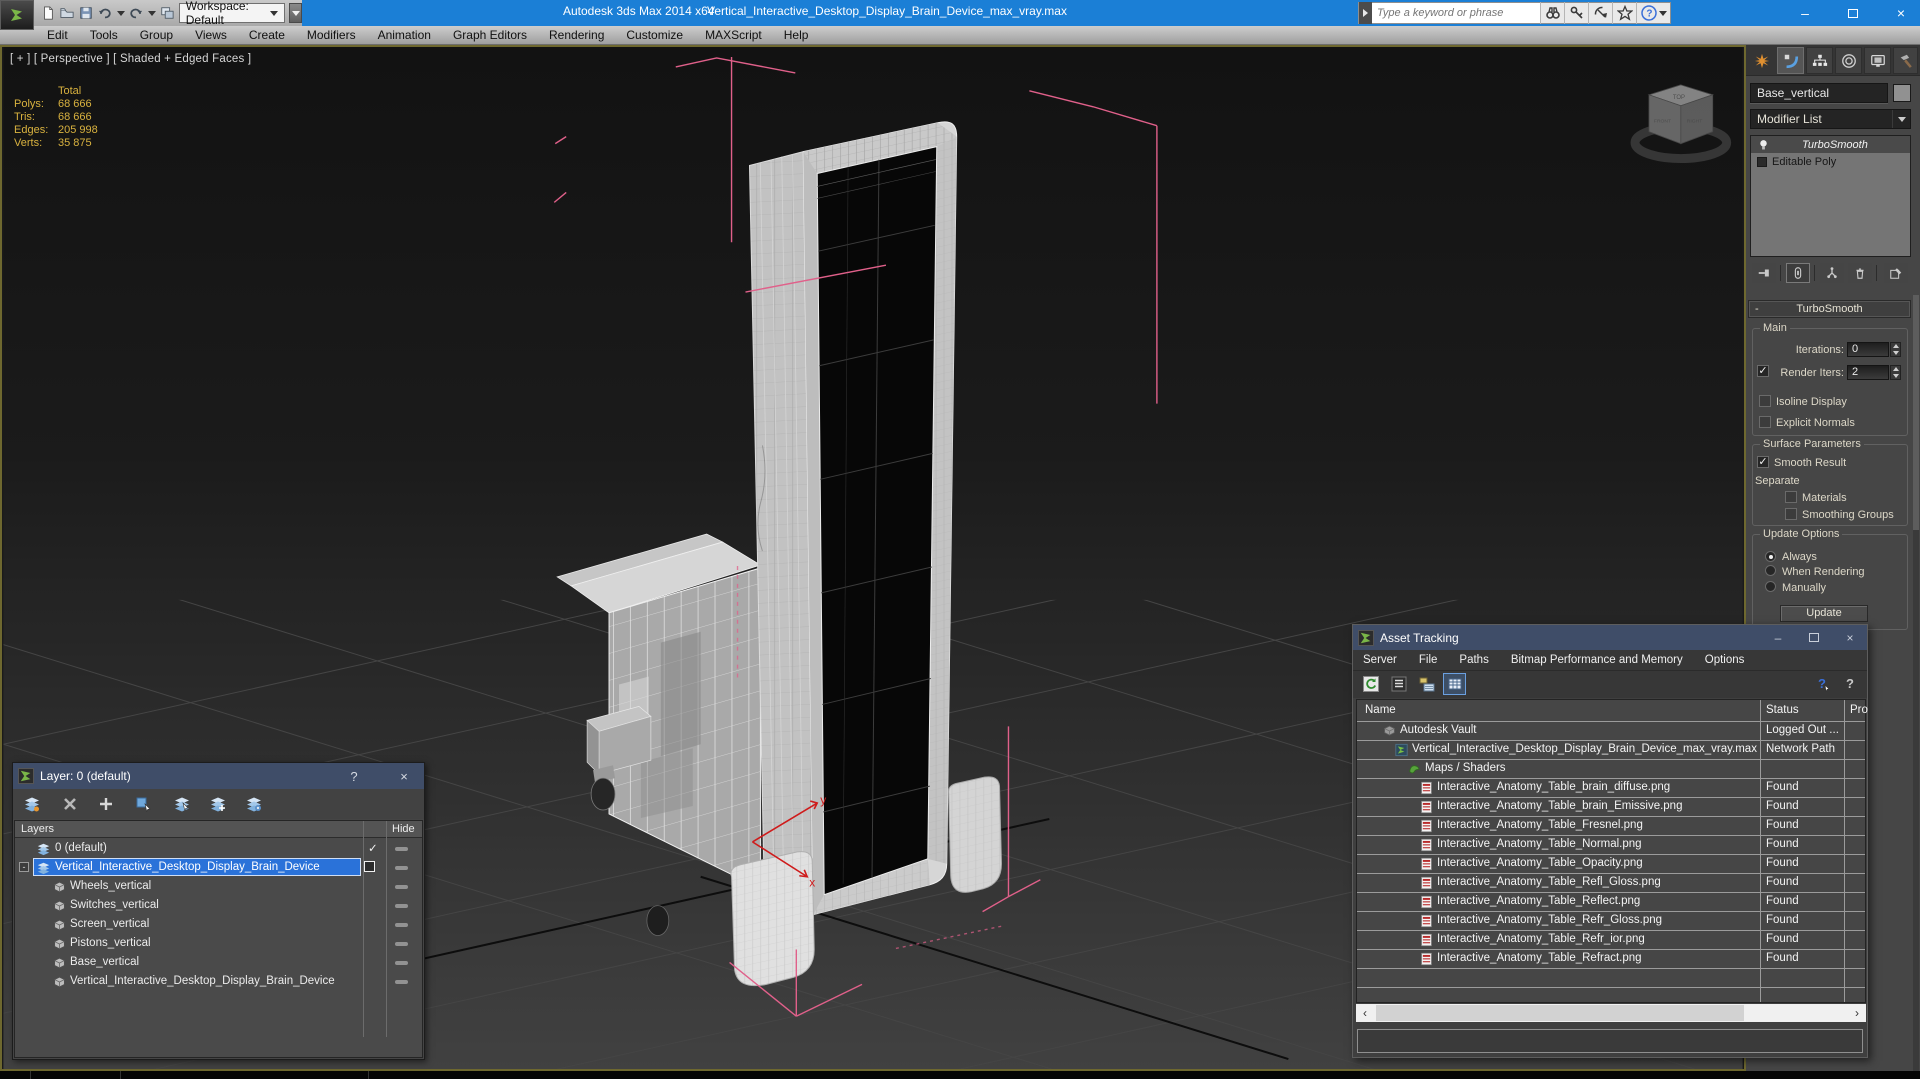 The width and height of the screenshot is (1920, 1079). I want to click on manually-radio, so click(1770, 586).